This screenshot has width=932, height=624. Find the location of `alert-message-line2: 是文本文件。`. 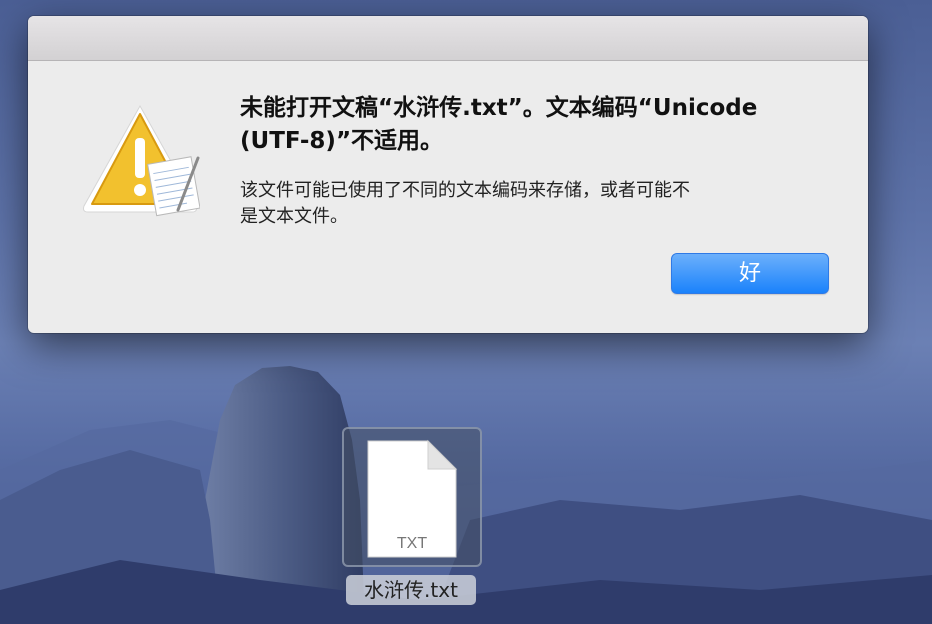

alert-message-line2: 是文本文件。 is located at coordinates (294, 216).